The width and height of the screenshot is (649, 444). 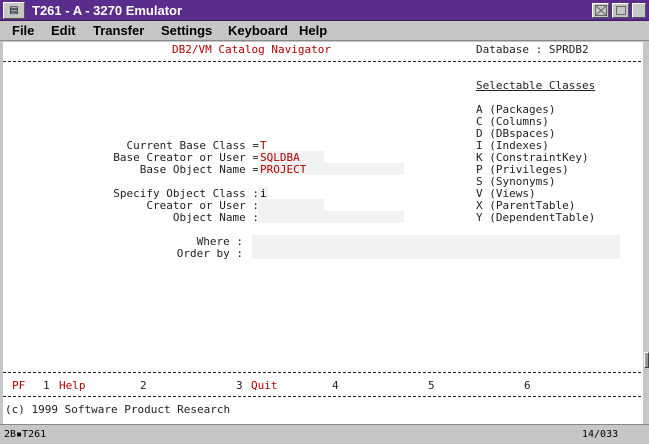 I want to click on pf-key-number: 2, so click(x=143, y=385).